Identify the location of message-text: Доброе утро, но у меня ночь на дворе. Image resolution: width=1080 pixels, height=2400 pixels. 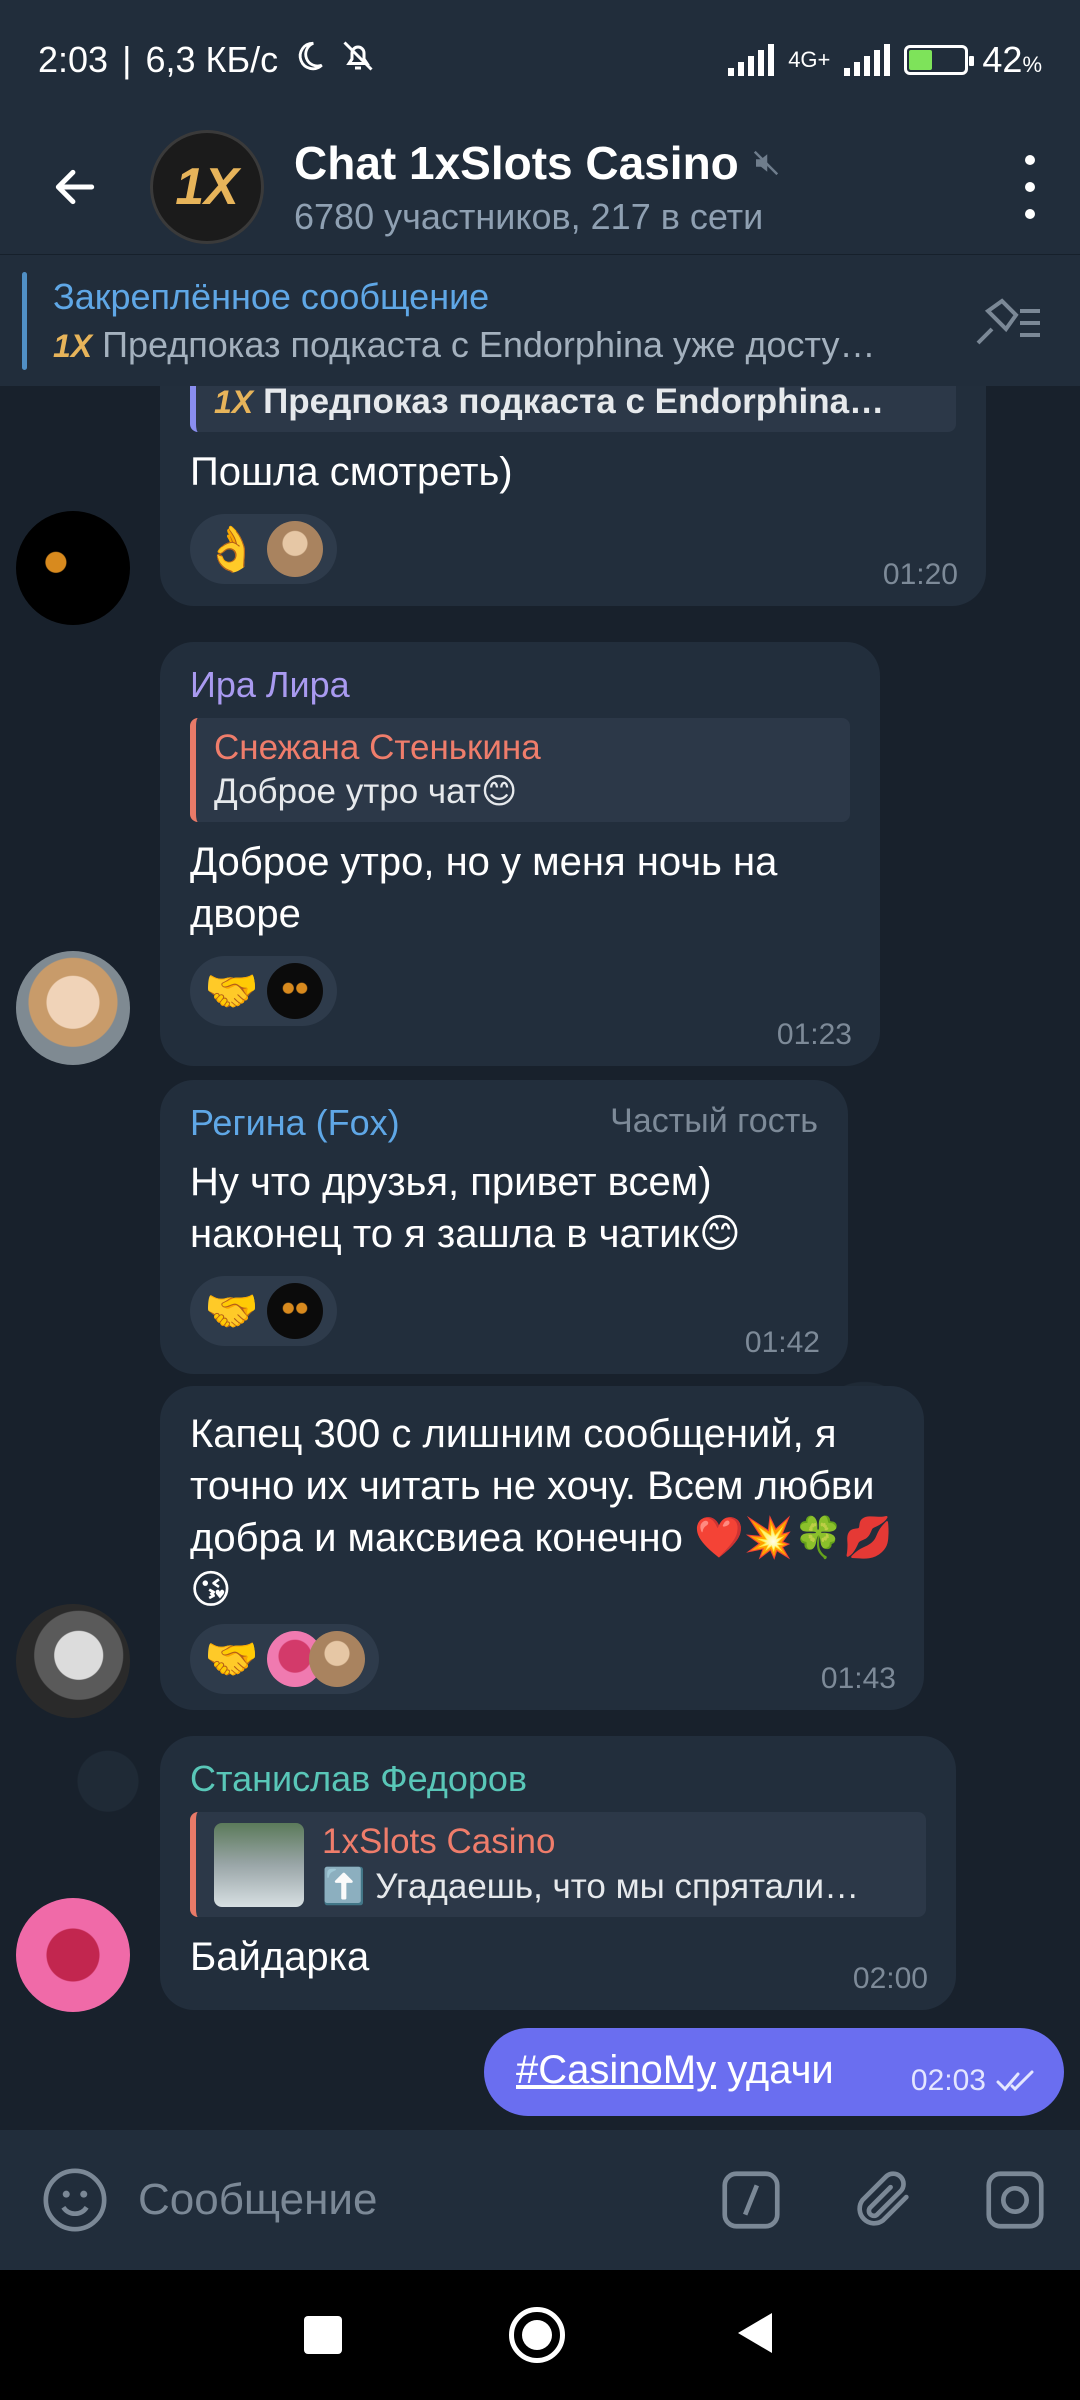
(484, 888).